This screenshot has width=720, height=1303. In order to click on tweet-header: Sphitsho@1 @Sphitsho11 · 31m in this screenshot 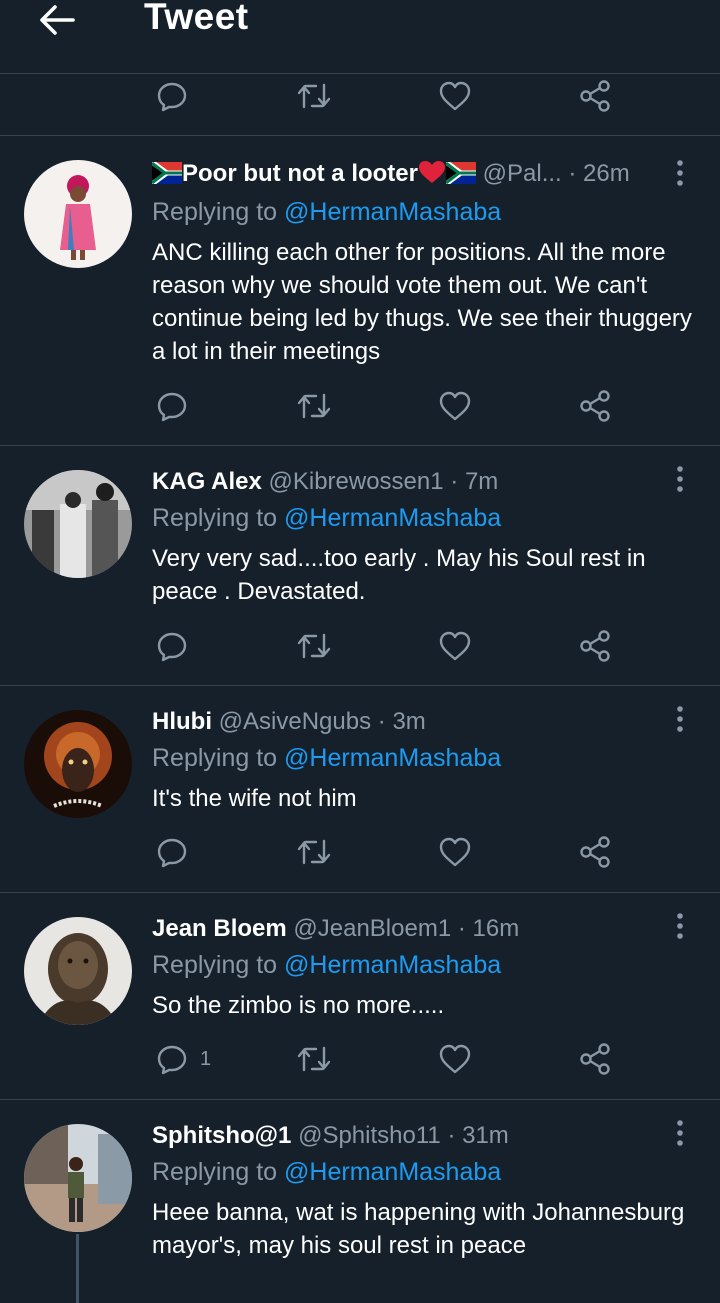, I will do `click(406, 1136)`.